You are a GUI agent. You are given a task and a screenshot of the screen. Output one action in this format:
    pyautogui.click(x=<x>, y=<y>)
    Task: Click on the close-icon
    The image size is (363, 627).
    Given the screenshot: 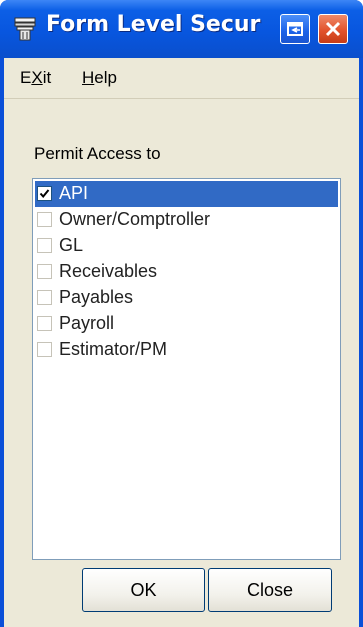 What is the action you would take?
    pyautogui.click(x=333, y=29)
    